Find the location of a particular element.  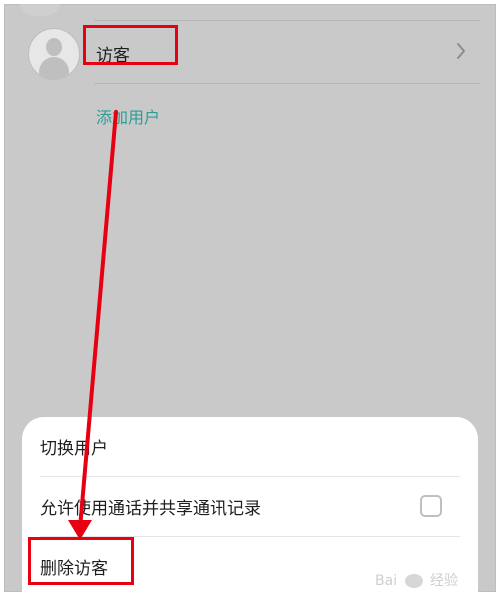

previous-avatar-partial is located at coordinates (40, 10).